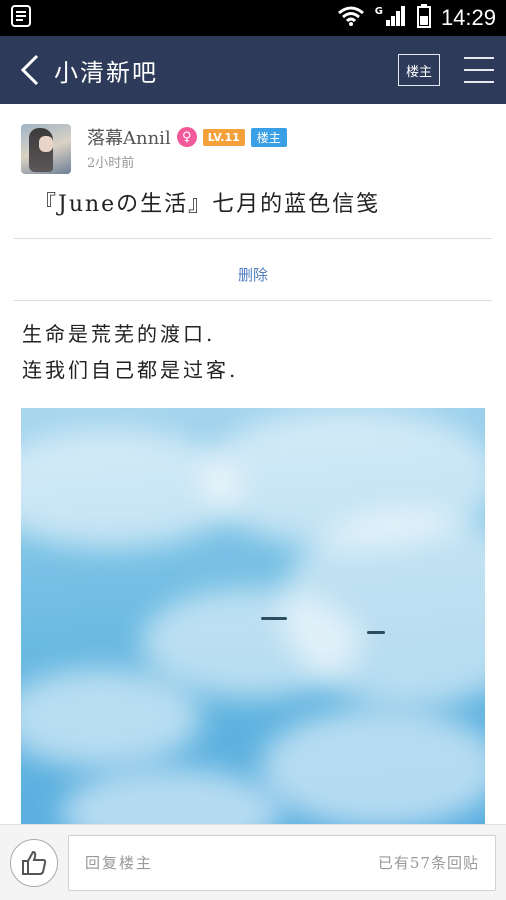 The width and height of the screenshot is (506, 900). I want to click on reply-input: 回复楼主 已有57条回贴, so click(282, 862).